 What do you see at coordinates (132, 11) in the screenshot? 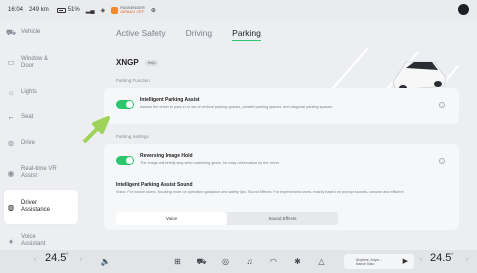
I see `airbag-line2: AIRBAG OFF` at bounding box center [132, 11].